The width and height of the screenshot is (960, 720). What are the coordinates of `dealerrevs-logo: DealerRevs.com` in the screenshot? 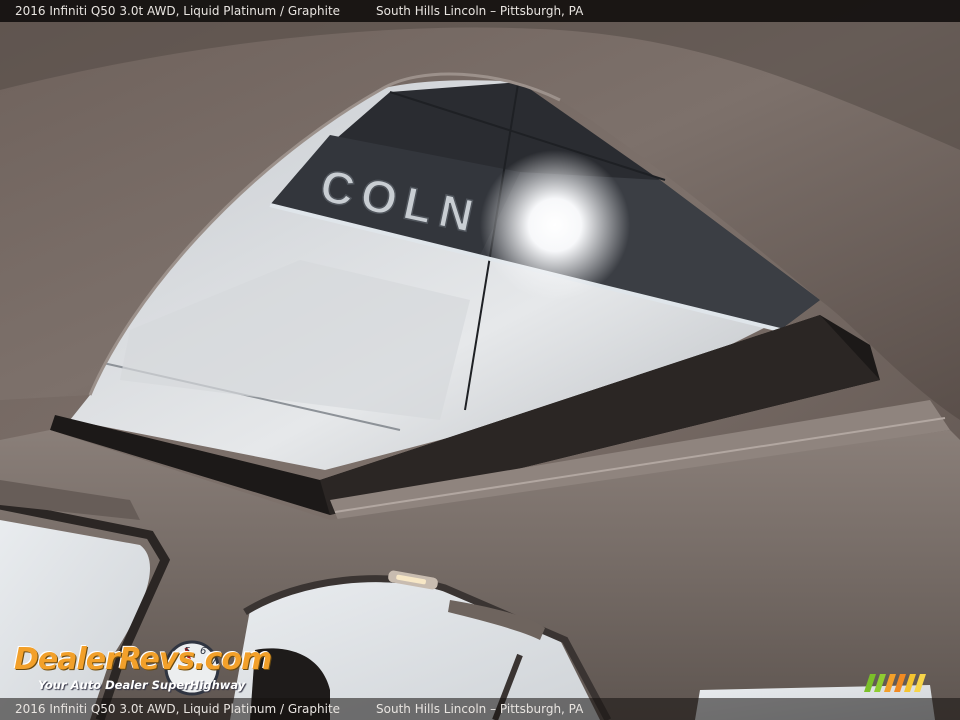 It's located at (143, 659).